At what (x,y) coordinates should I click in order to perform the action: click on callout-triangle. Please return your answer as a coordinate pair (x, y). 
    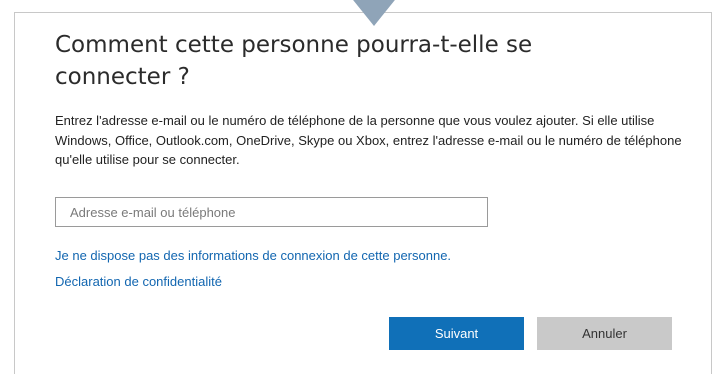
    Looking at the image, I should click on (374, 13).